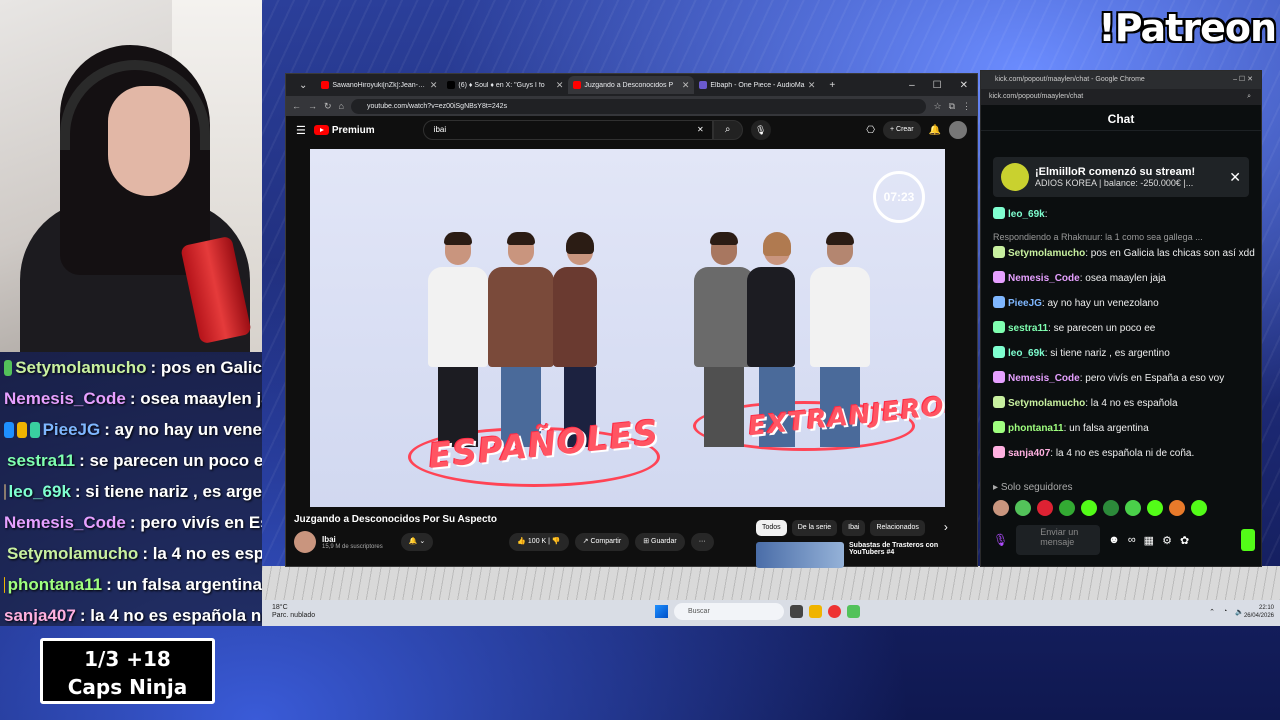  What do you see at coordinates (946, 528) in the screenshot?
I see `chips-next-icon: ›` at bounding box center [946, 528].